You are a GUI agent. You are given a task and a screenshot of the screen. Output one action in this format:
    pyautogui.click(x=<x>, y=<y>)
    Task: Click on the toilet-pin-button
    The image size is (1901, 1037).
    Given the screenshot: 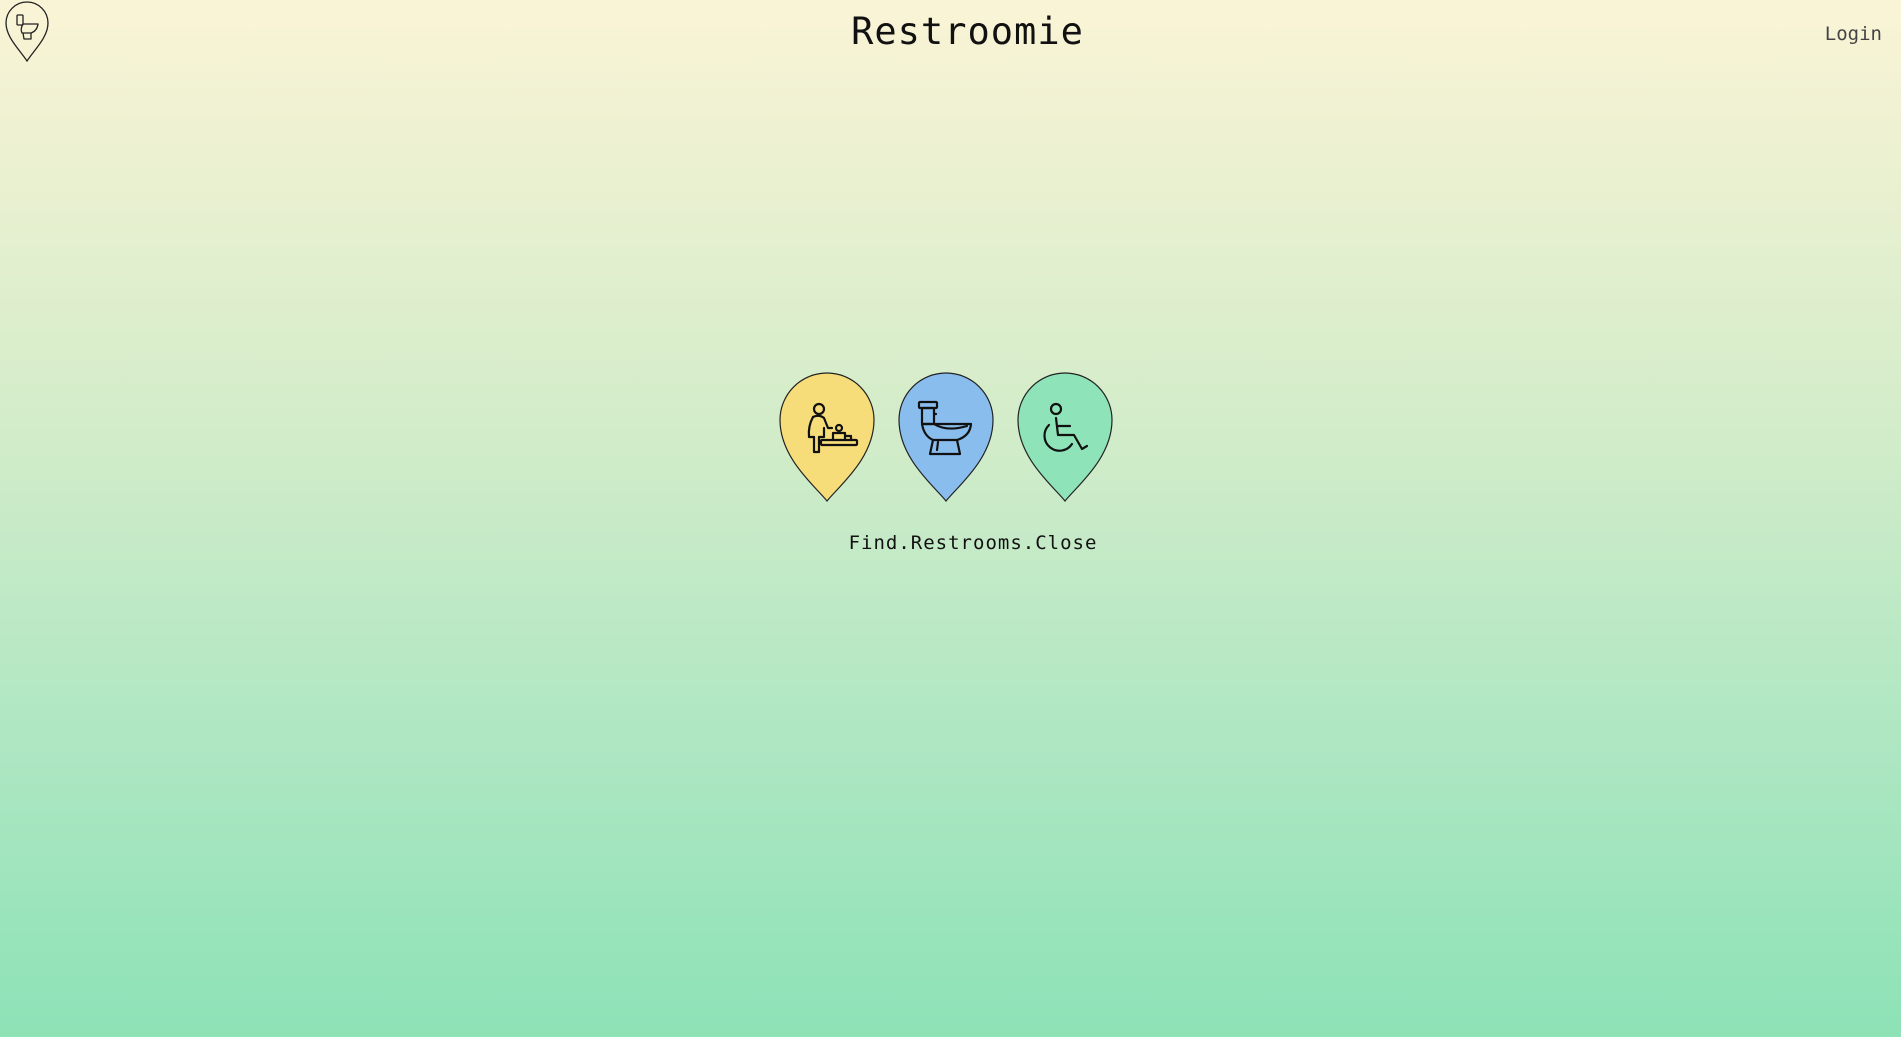 What is the action you would take?
    pyautogui.click(x=946, y=437)
    